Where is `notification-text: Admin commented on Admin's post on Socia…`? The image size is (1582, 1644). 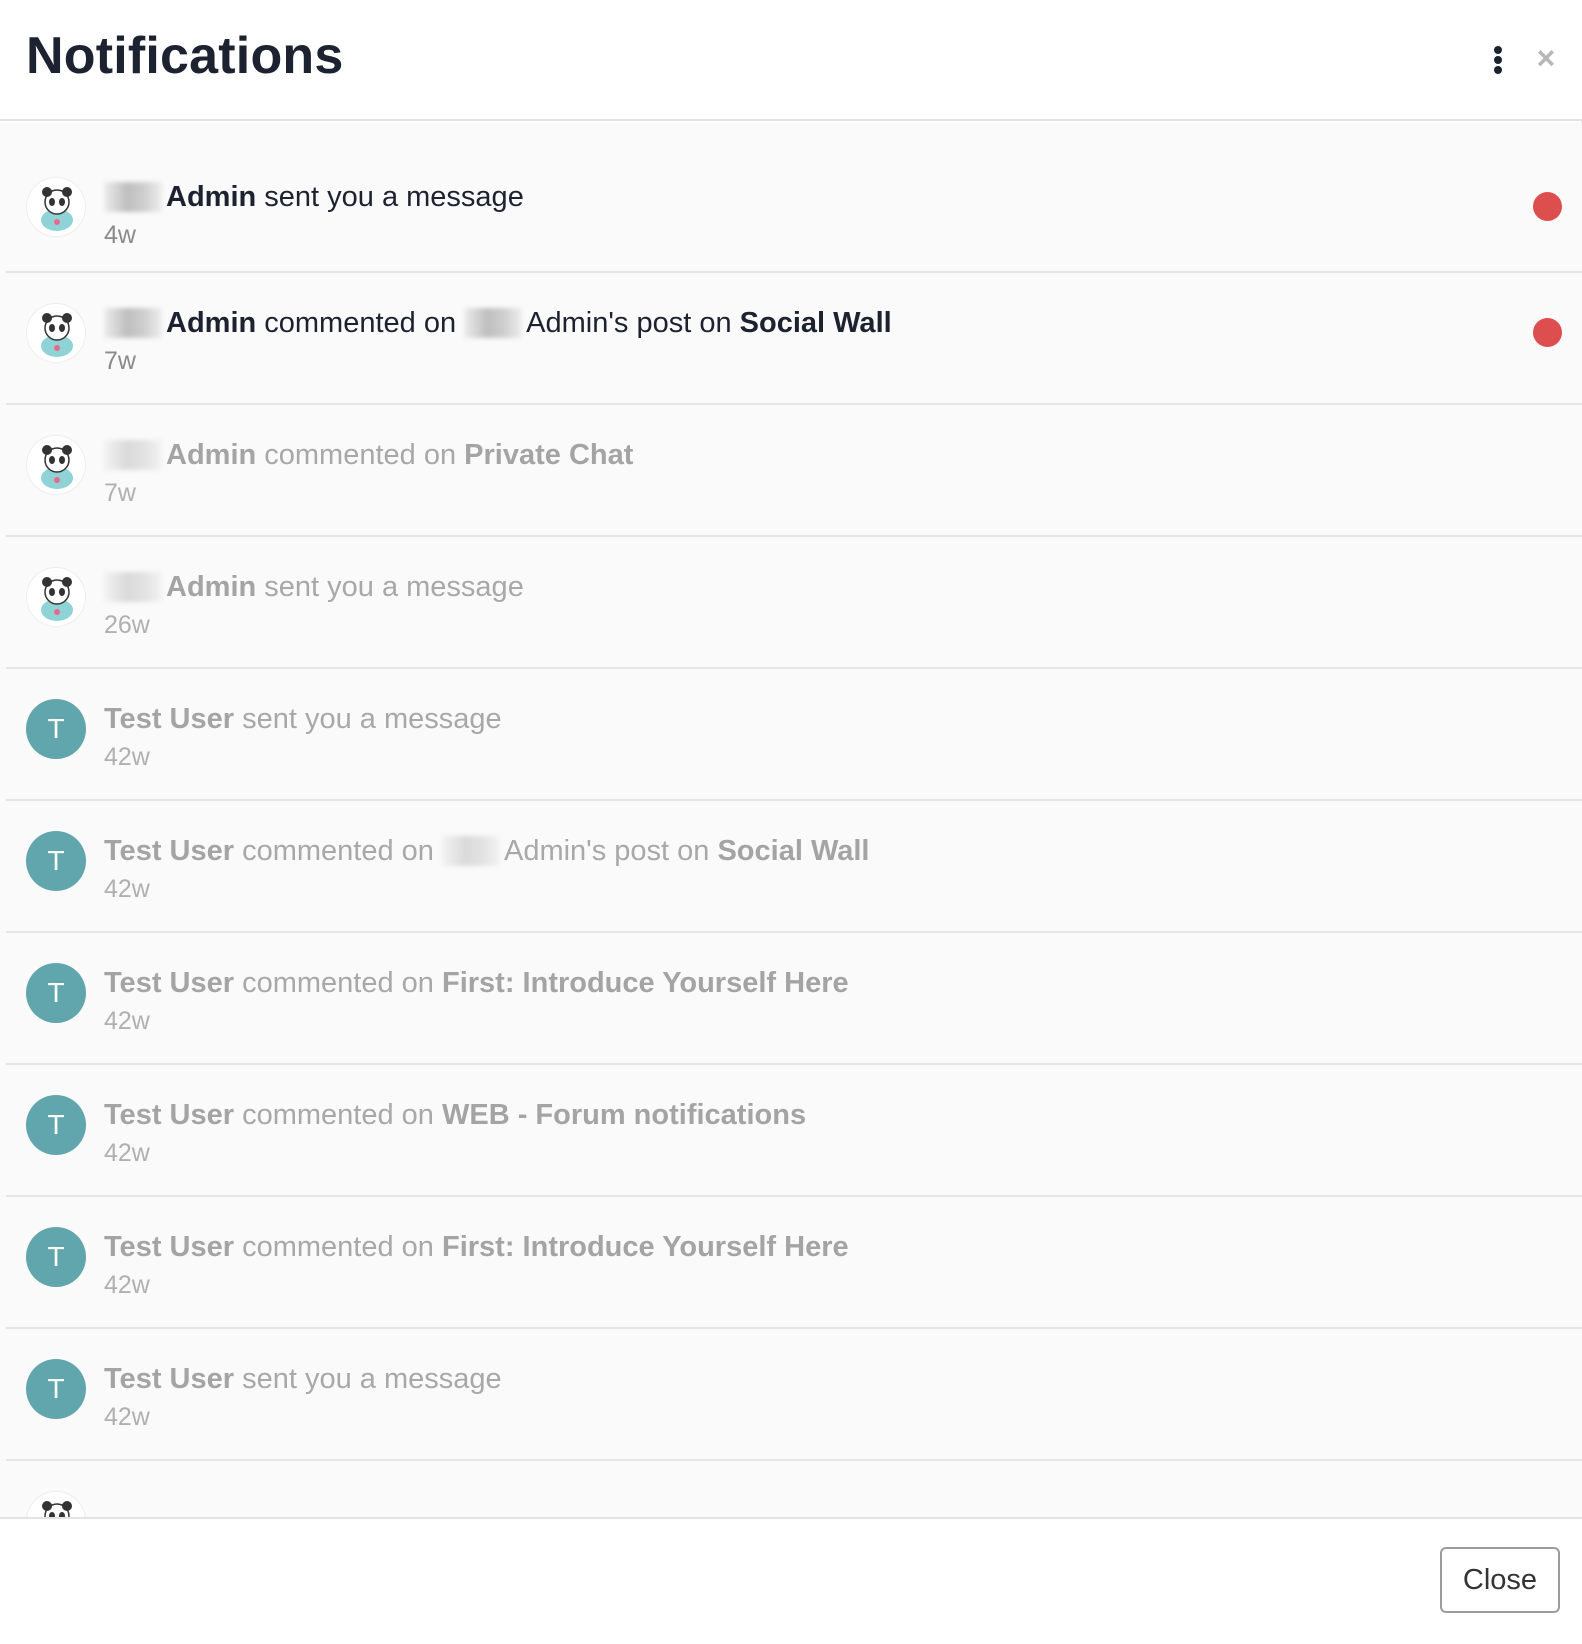
notification-text: Admin commented on Admin's post on Socia… is located at coordinates (498, 323).